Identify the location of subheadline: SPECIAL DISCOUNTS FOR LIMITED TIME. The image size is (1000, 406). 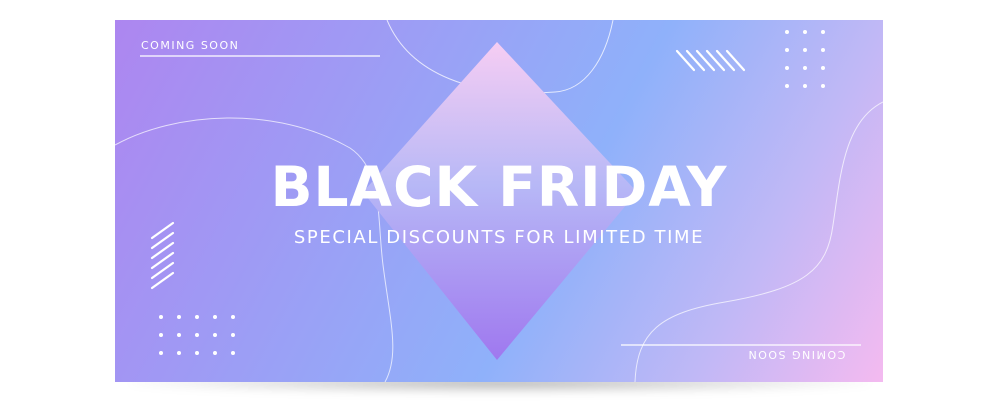
(499, 237).